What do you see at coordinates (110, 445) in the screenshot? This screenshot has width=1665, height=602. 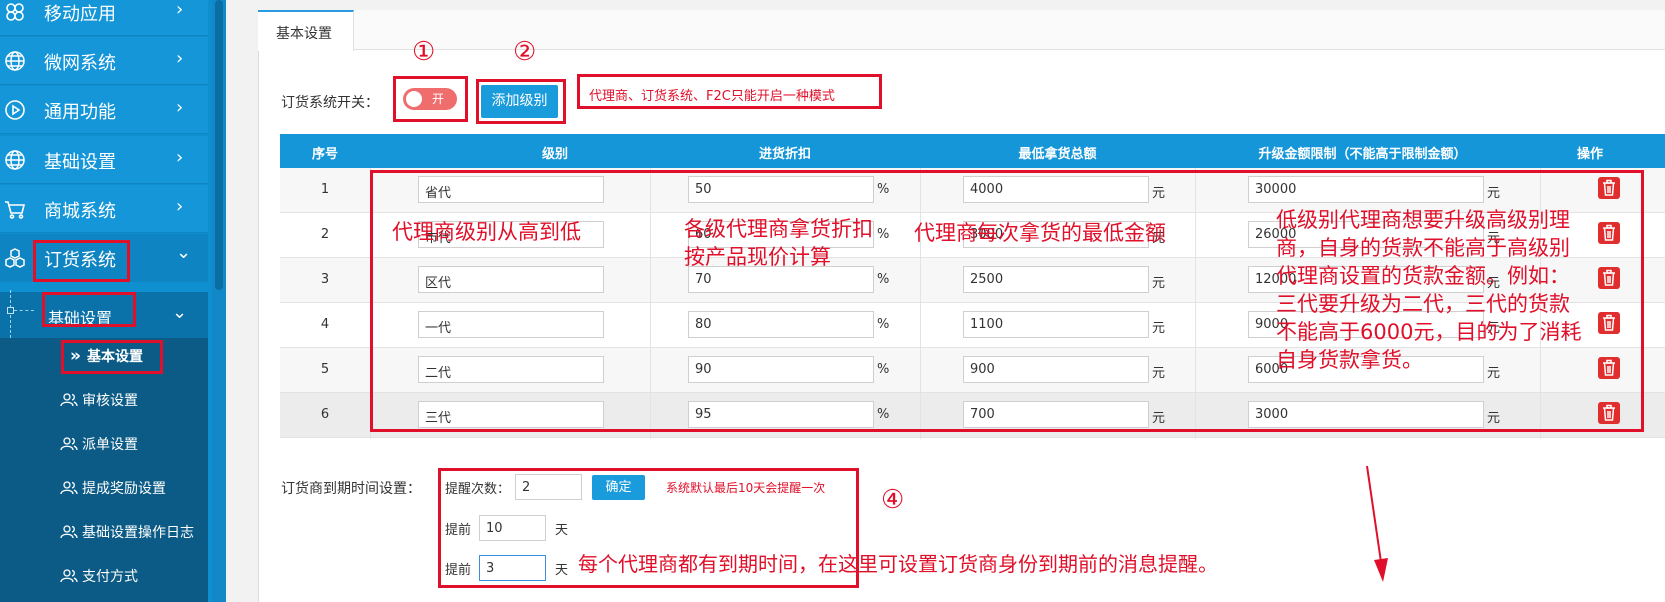 I see `submenu-label: 派单设置` at bounding box center [110, 445].